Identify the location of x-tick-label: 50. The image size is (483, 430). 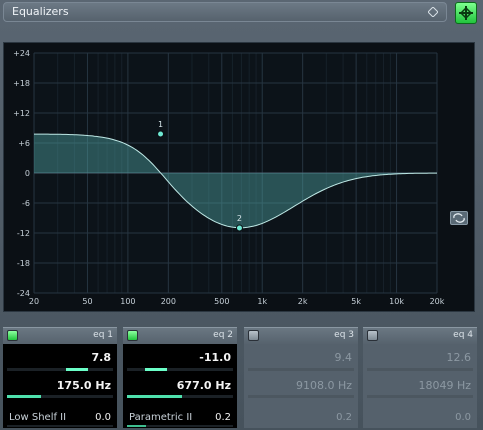
(87, 301).